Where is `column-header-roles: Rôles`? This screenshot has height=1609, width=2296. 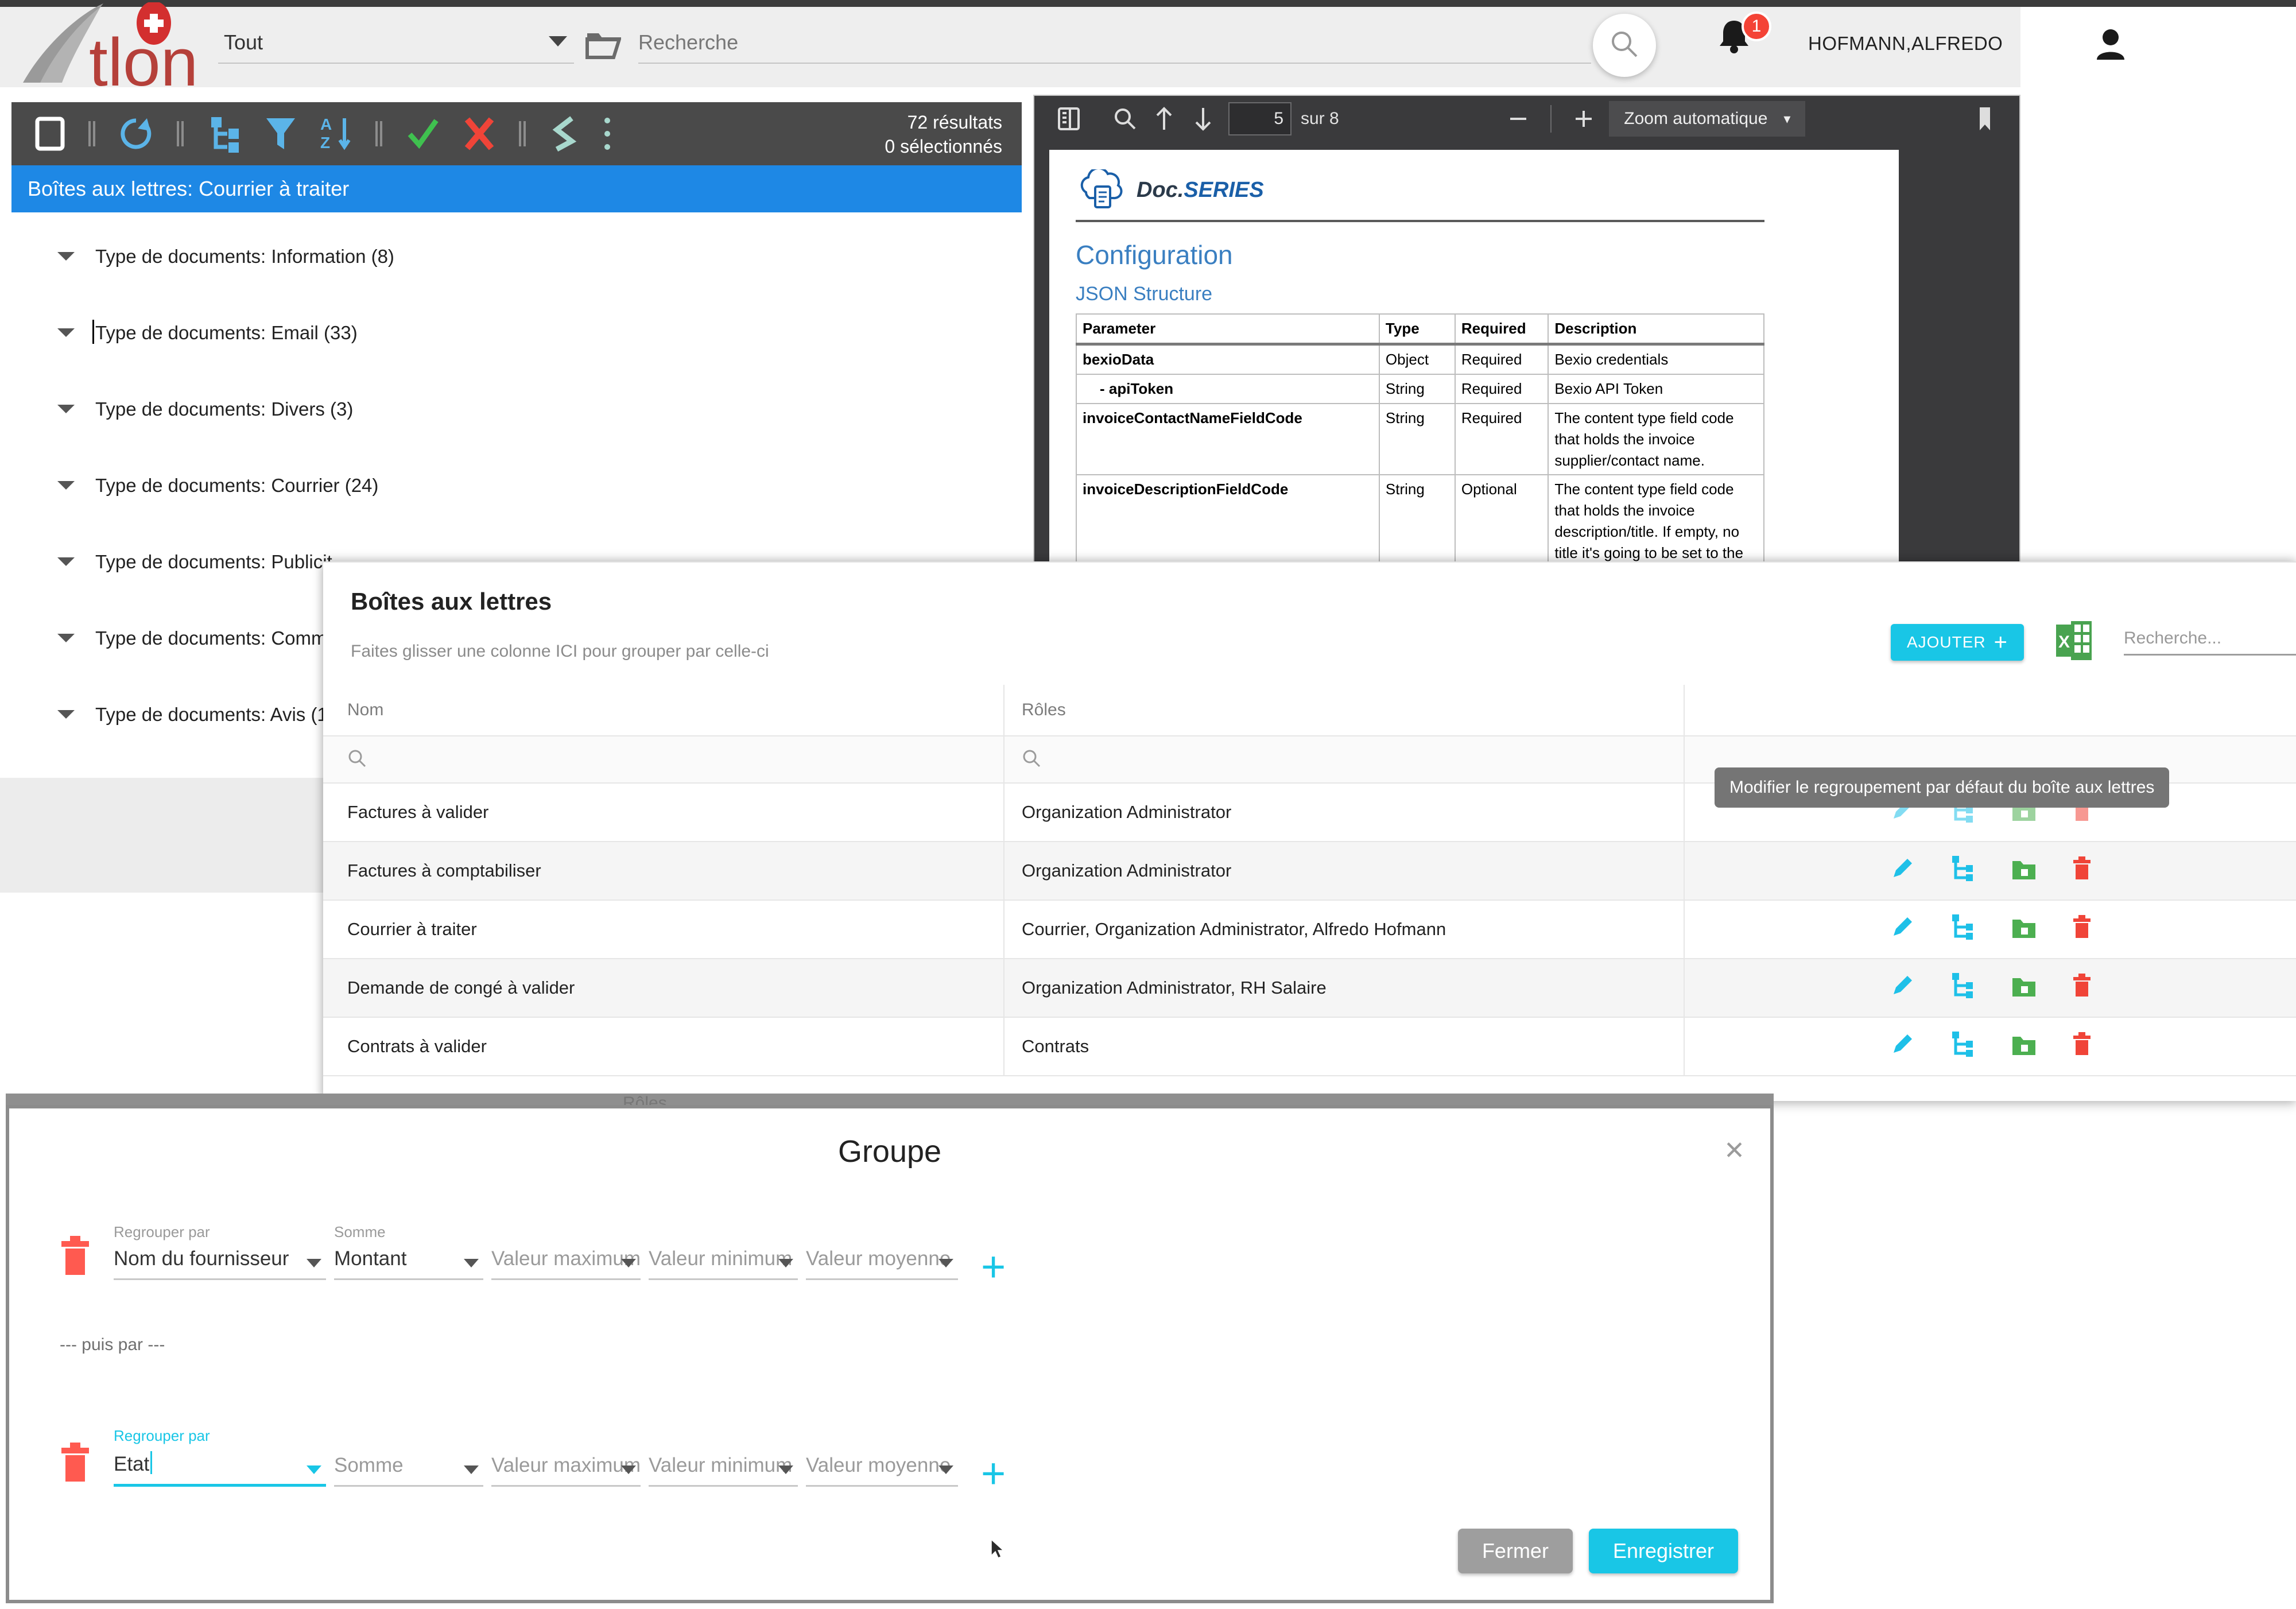
column-header-roles: Rôles is located at coordinates (1343, 710).